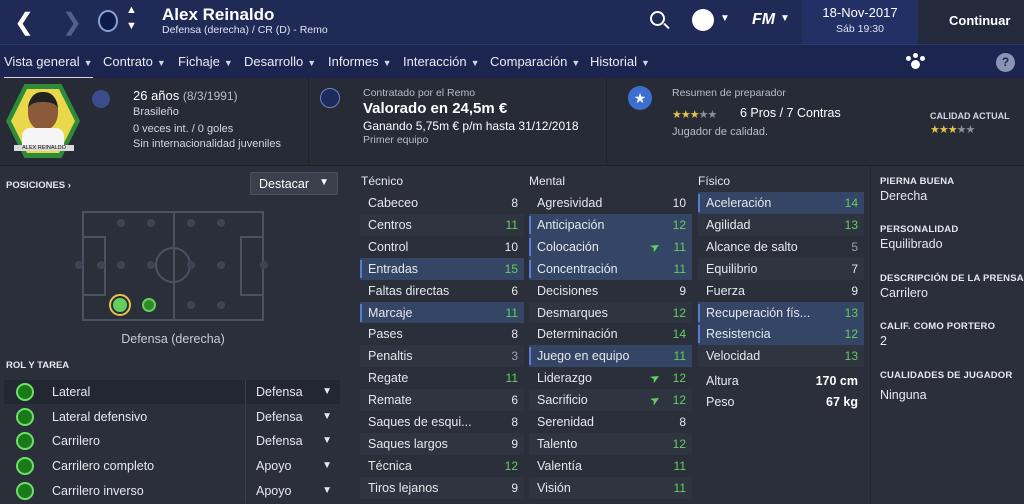  I want to click on attribute-row: Desmarques 12, so click(610, 312).